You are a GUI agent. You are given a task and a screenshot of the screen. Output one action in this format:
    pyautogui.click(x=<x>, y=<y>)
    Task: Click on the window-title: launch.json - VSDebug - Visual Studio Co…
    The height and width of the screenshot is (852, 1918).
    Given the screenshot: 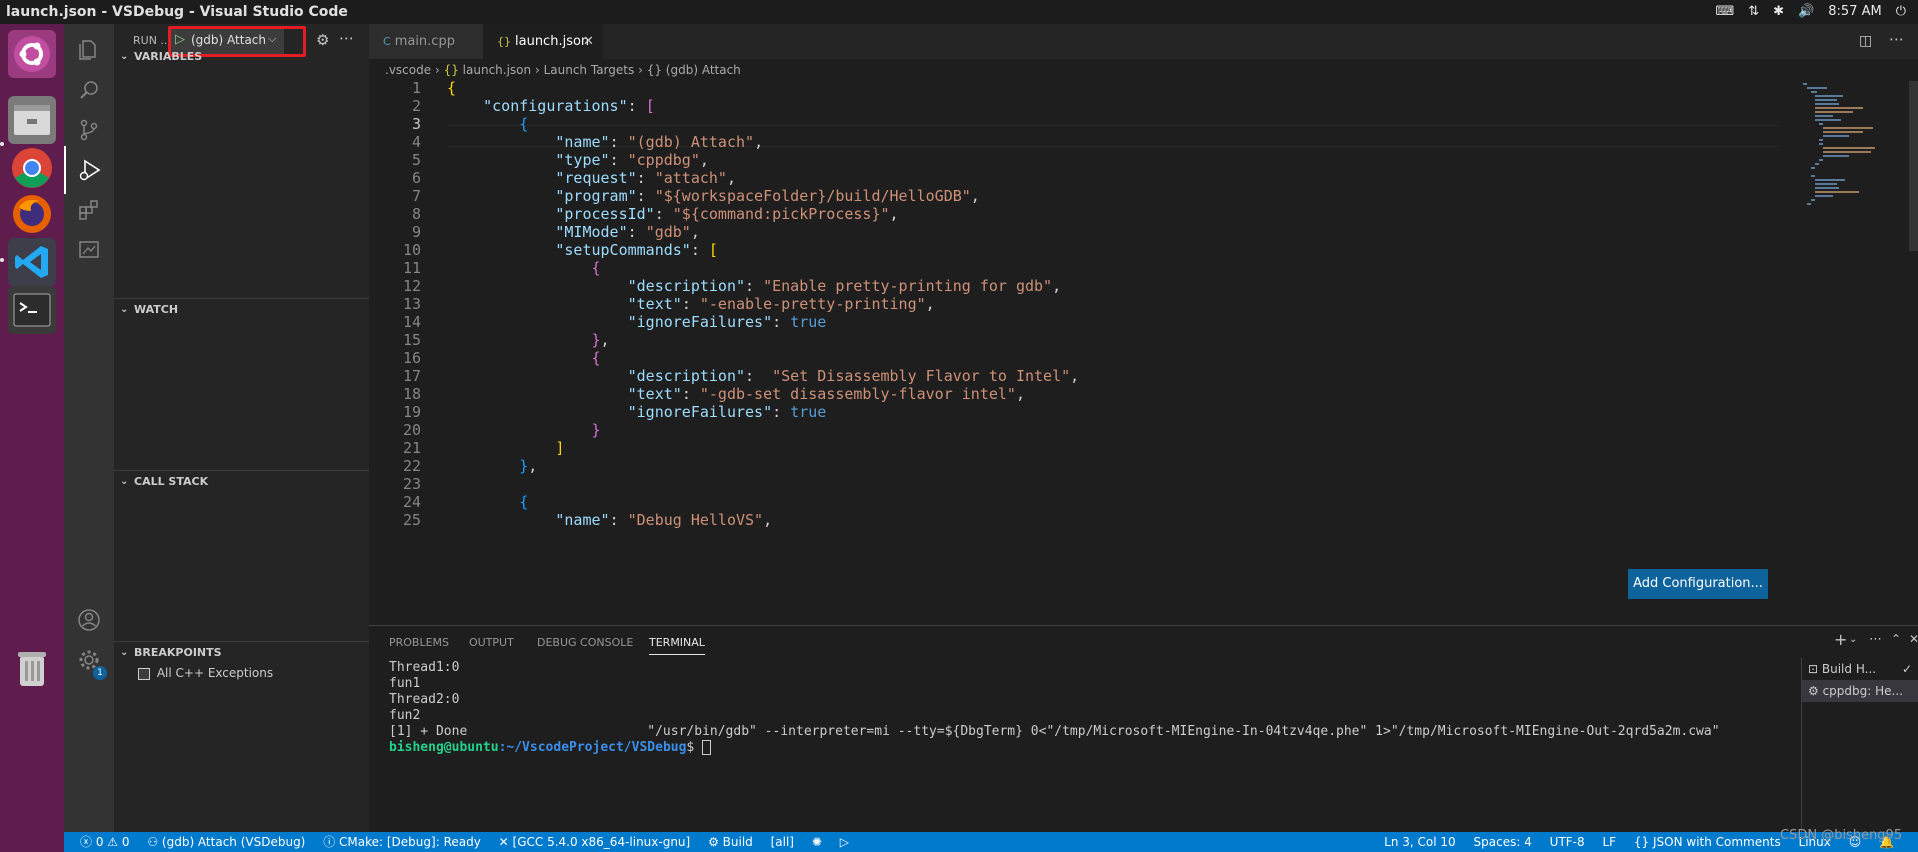 What is the action you would take?
    pyautogui.click(x=177, y=12)
    